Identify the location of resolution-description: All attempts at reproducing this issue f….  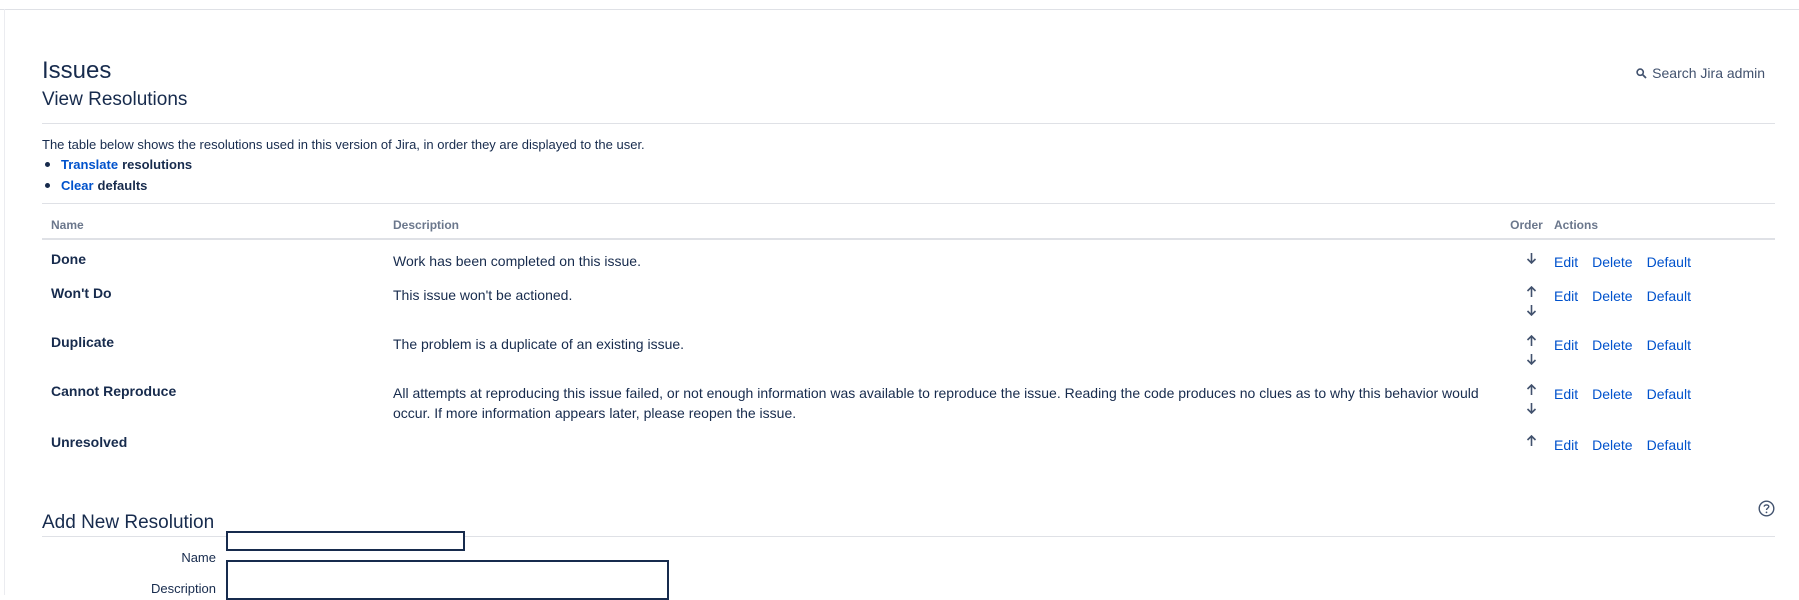
(936, 403).